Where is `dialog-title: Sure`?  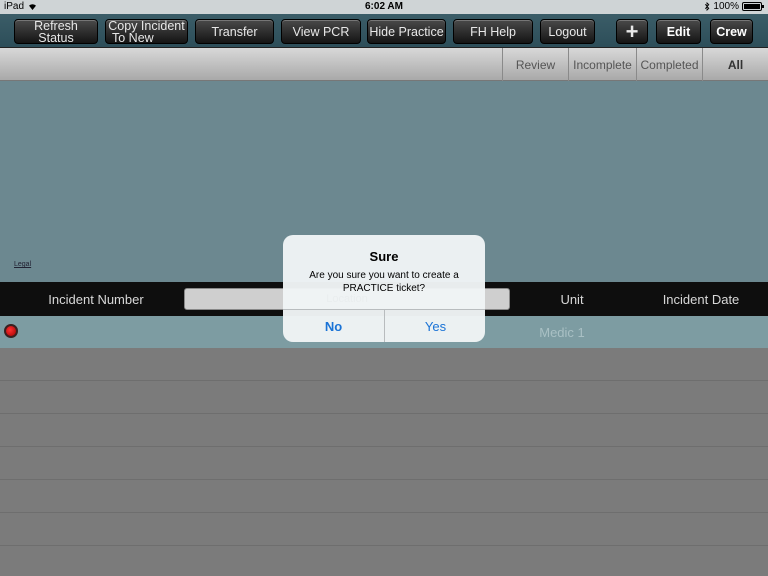 dialog-title: Sure is located at coordinates (384, 256).